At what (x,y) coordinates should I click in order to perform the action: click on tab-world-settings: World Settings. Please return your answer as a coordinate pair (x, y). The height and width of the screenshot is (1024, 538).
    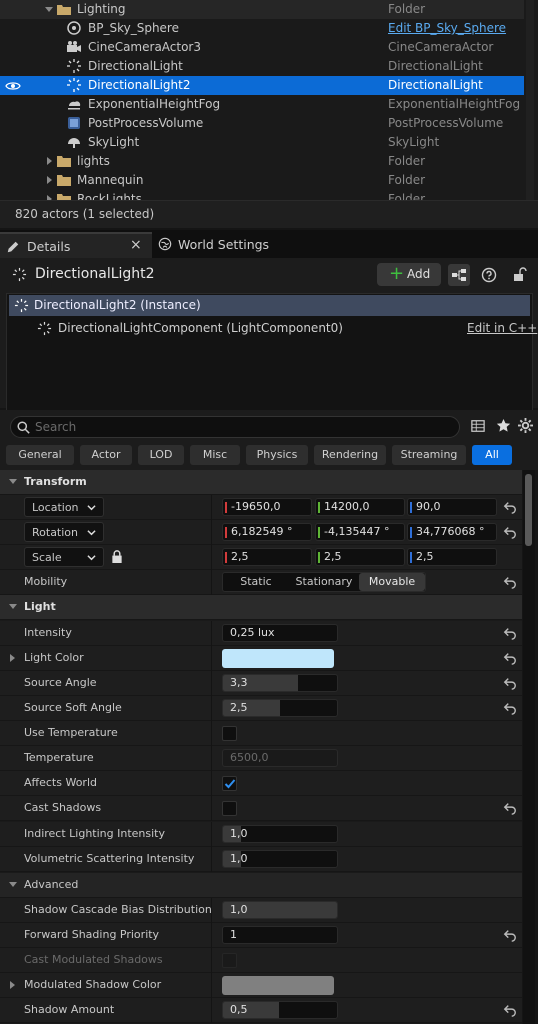
    Looking at the image, I should click on (217, 245).